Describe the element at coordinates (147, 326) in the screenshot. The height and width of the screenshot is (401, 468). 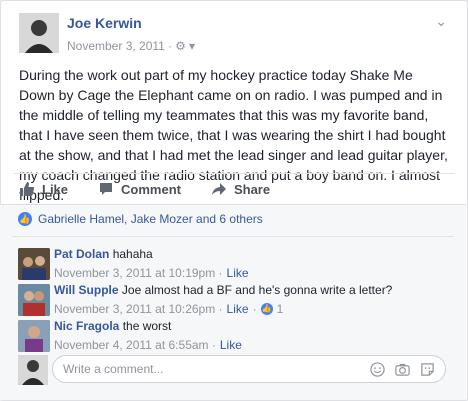
I see `comment-text: the worst` at that location.